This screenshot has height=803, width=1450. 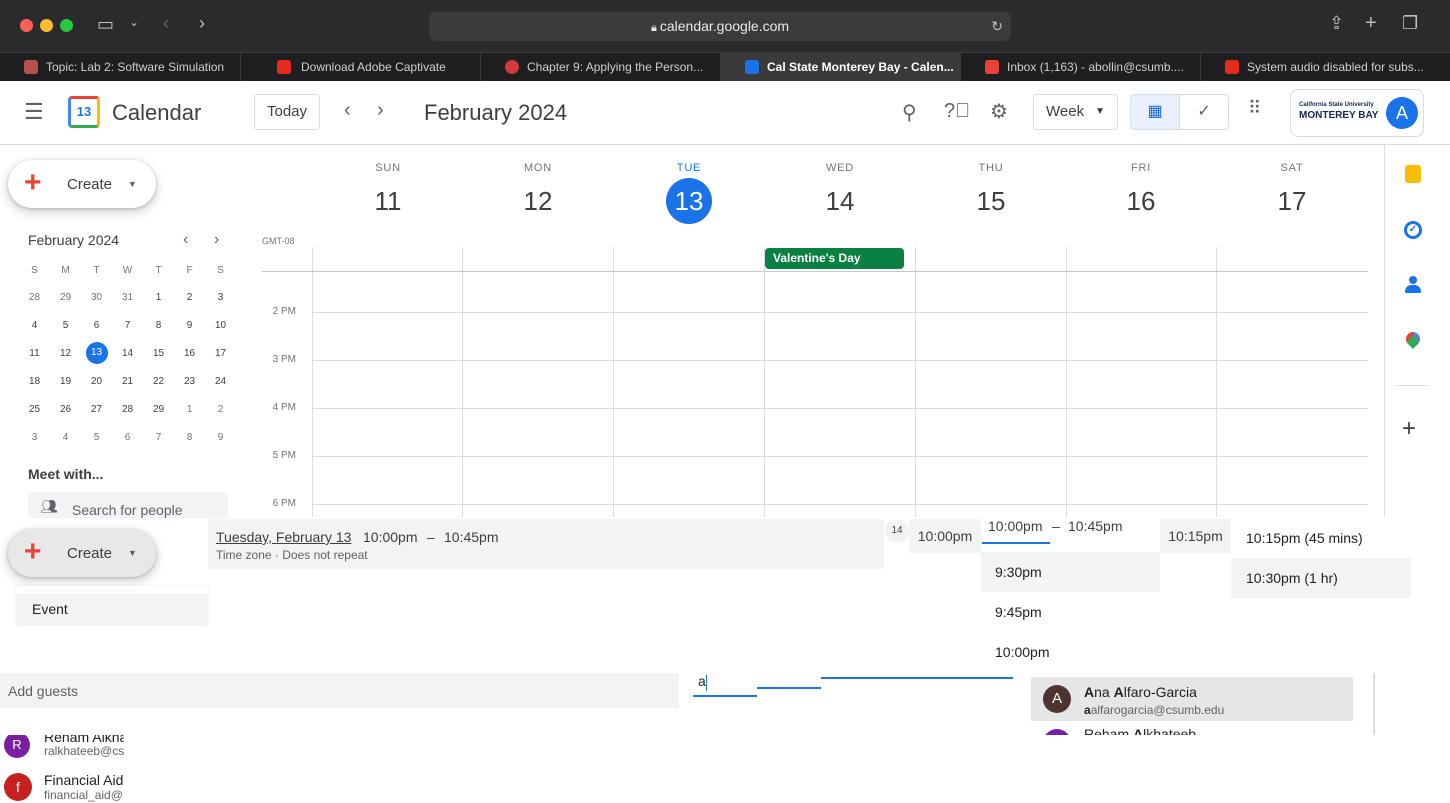 What do you see at coordinates (720, 26) in the screenshot?
I see `url-bar: 🔒︎ calendar.google.com ↻` at bounding box center [720, 26].